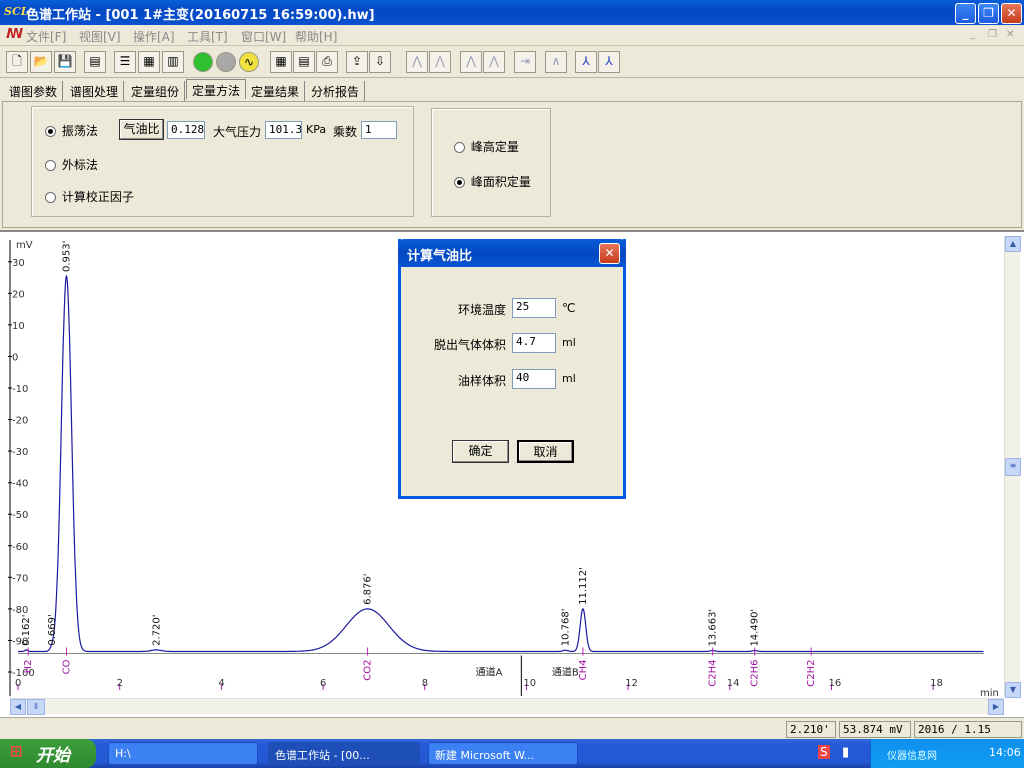 This screenshot has height=768, width=1024. Describe the element at coordinates (17, 62) in the screenshot. I see `new-file-icon: 🗋` at that location.